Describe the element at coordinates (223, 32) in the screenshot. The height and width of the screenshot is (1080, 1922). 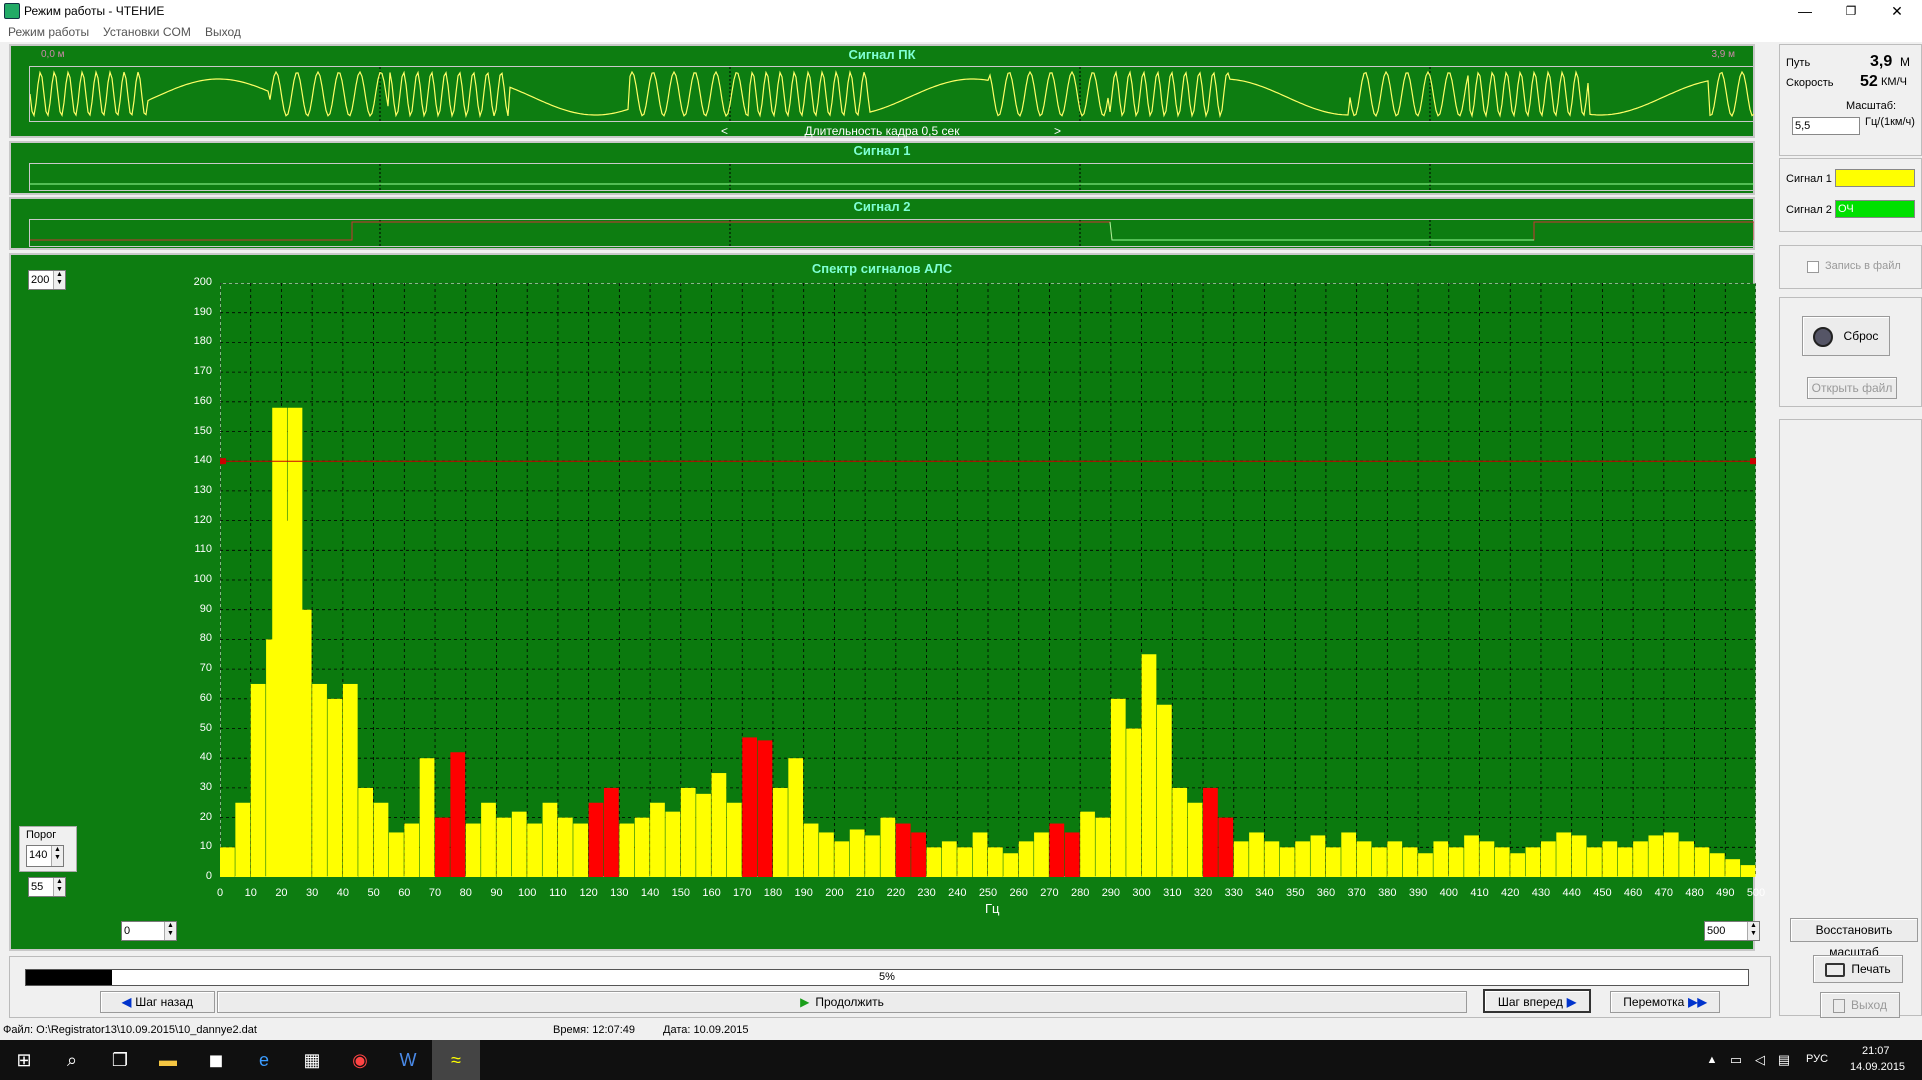
I see `menu-exit: Выход` at that location.